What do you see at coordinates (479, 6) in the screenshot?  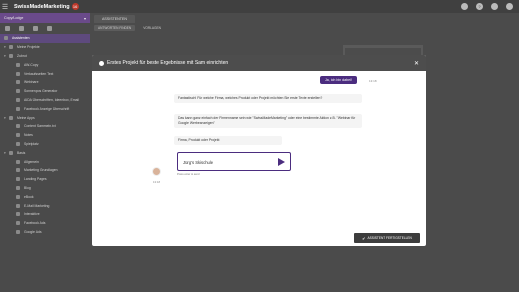 I see `help-icon: ?` at bounding box center [479, 6].